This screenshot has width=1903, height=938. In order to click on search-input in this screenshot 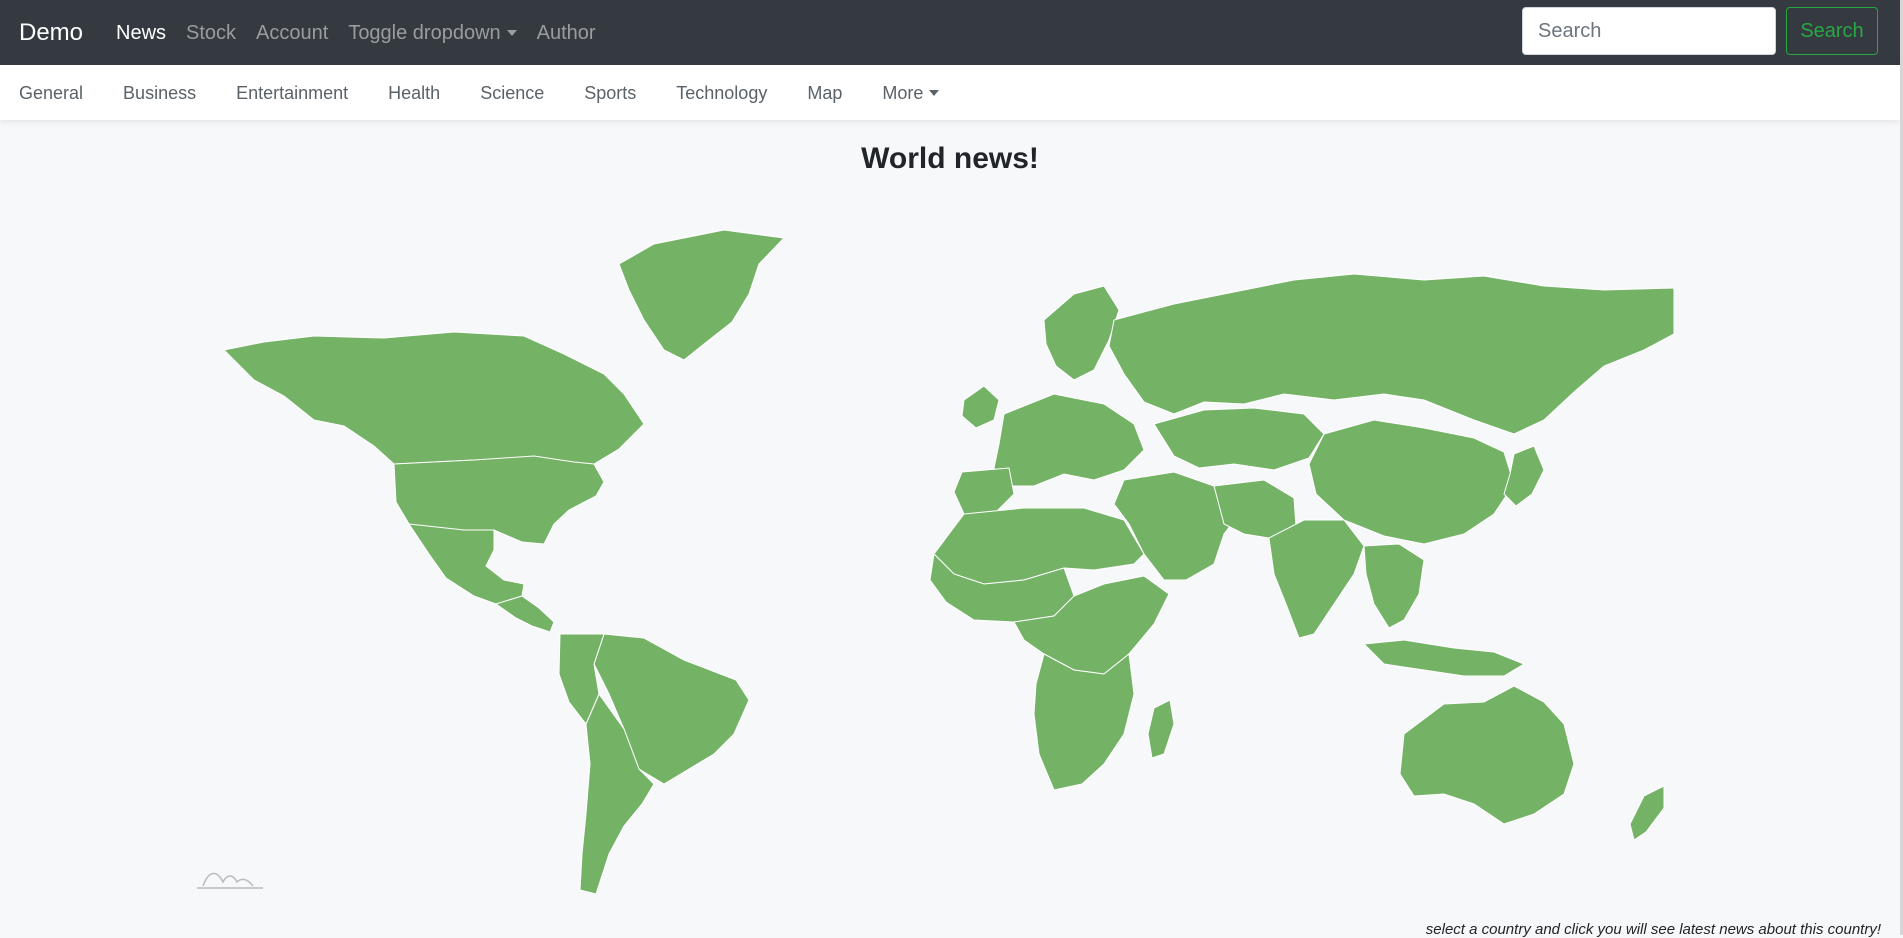, I will do `click(1649, 31)`.